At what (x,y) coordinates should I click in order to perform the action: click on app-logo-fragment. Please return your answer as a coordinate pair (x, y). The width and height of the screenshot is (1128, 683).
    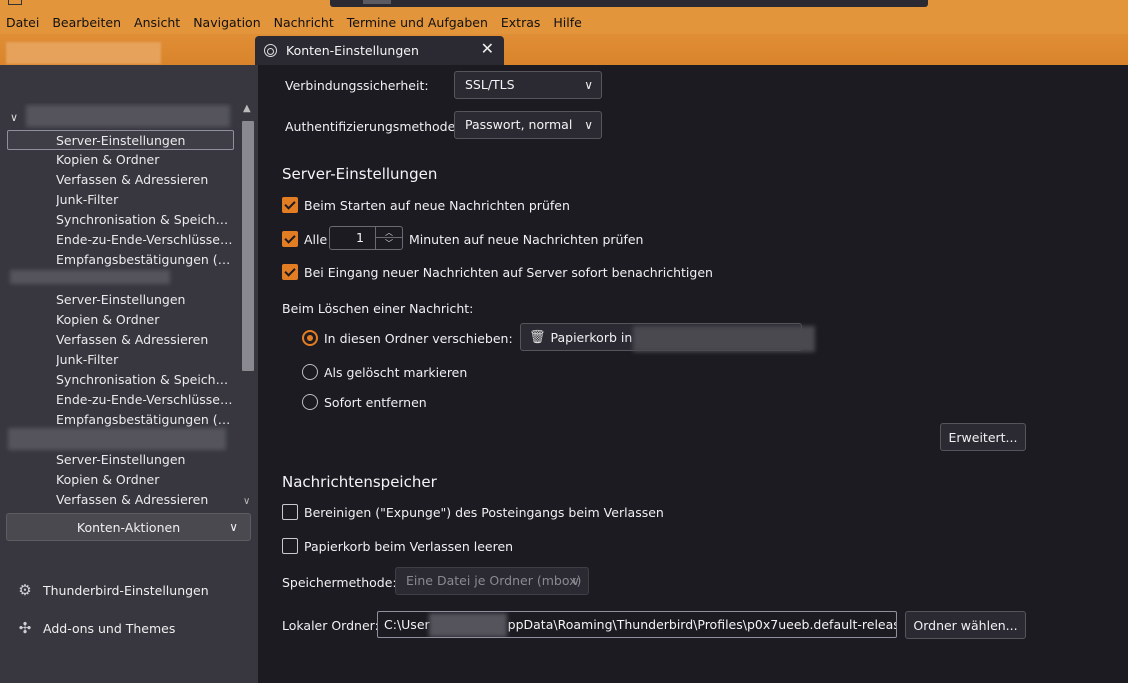
    Looking at the image, I should click on (15, 2).